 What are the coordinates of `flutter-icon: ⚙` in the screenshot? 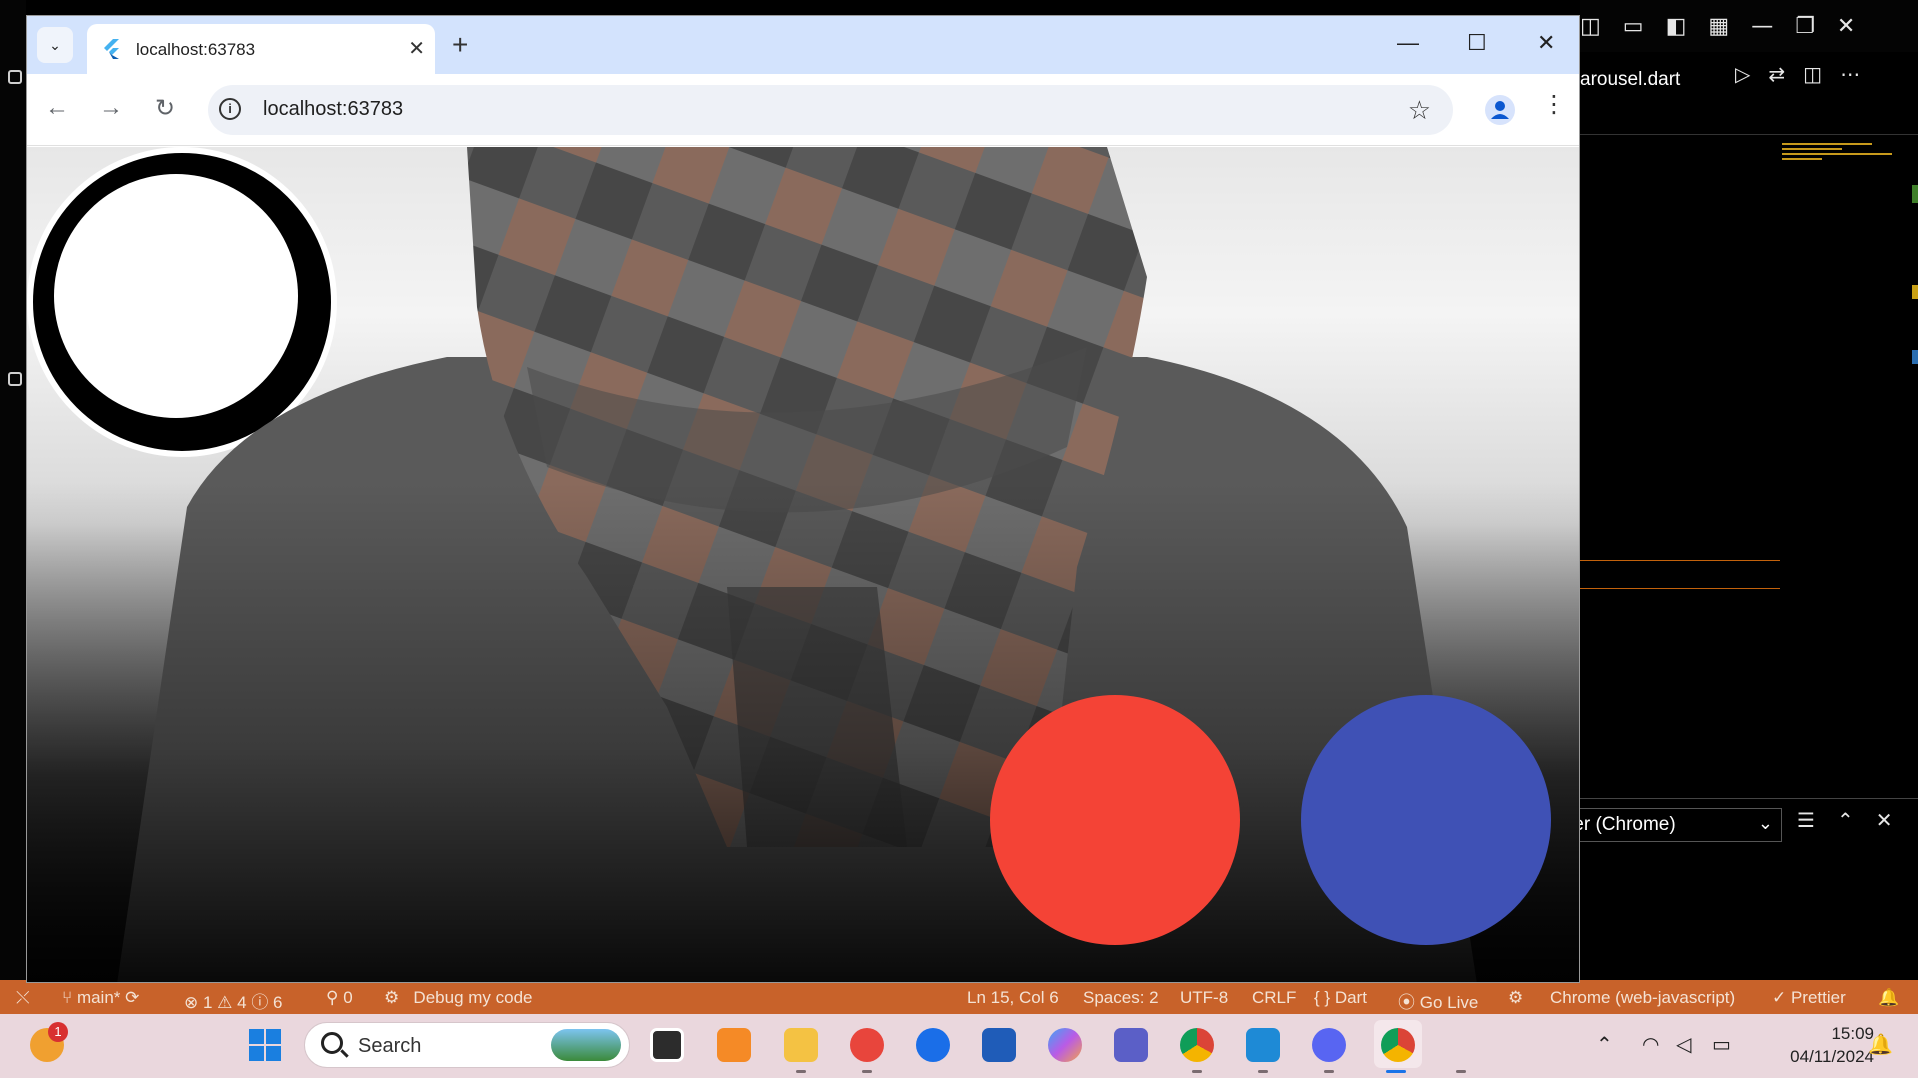 It's located at (1515, 998).